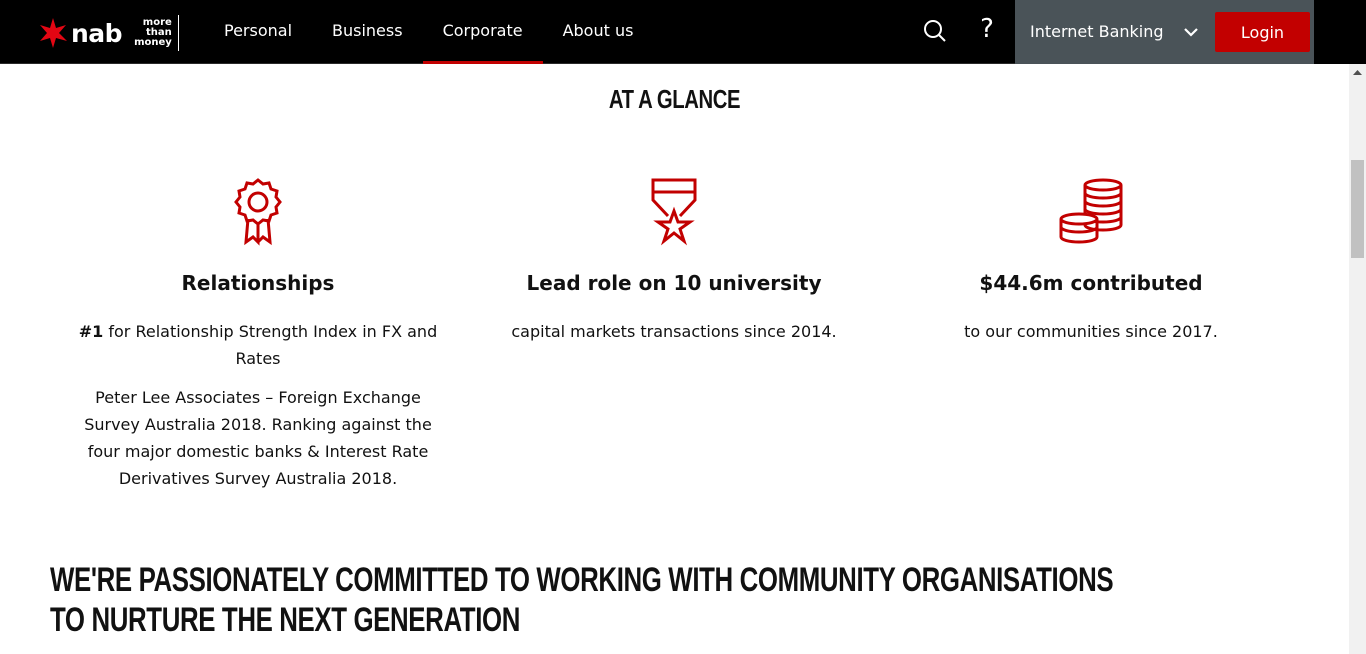 The width and height of the screenshot is (1366, 654). Describe the element at coordinates (156, 33) in the screenshot. I see `brand-tagline: more than money` at that location.